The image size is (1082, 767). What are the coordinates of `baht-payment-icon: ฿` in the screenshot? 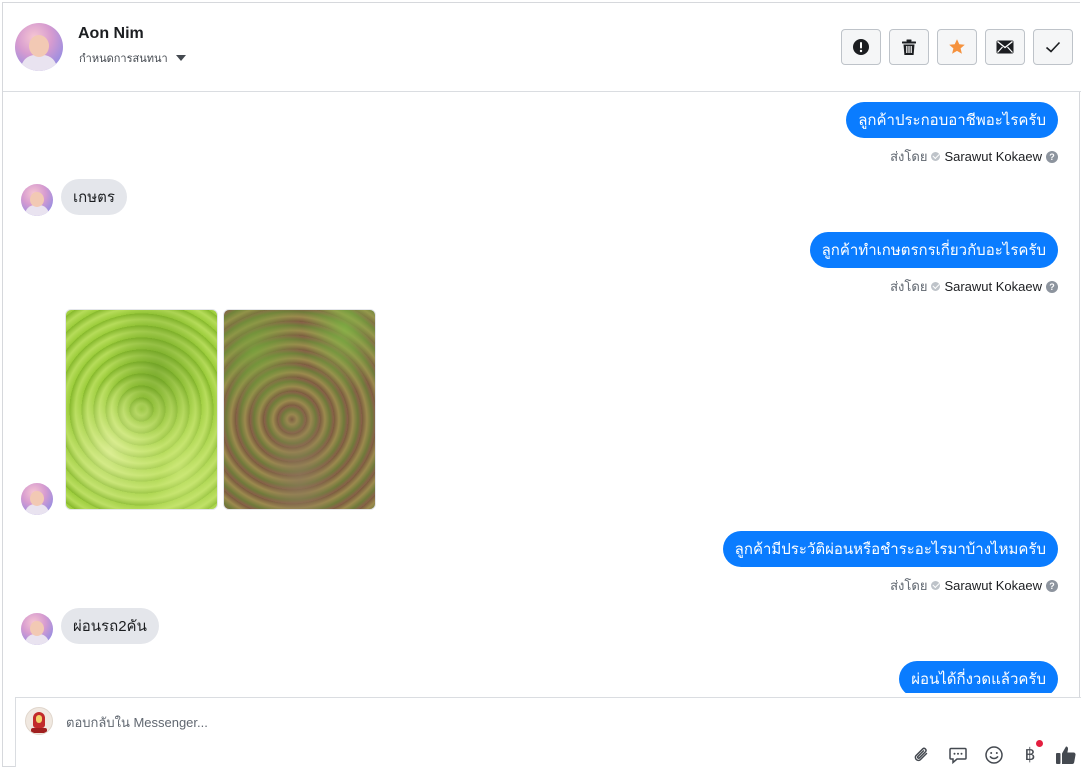 It's located at (1030, 755).